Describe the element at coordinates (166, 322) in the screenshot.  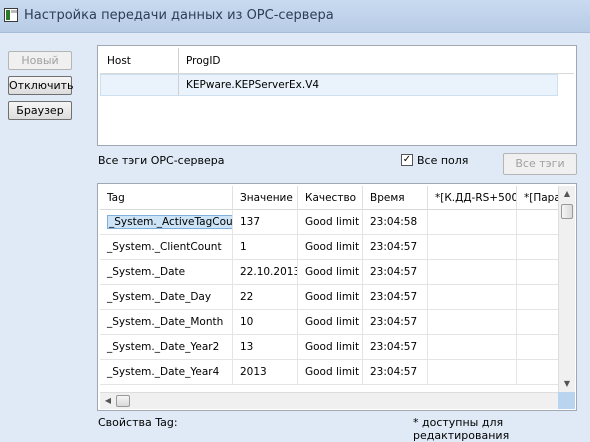
I see `tag-cell: _System._Date_Month` at that location.